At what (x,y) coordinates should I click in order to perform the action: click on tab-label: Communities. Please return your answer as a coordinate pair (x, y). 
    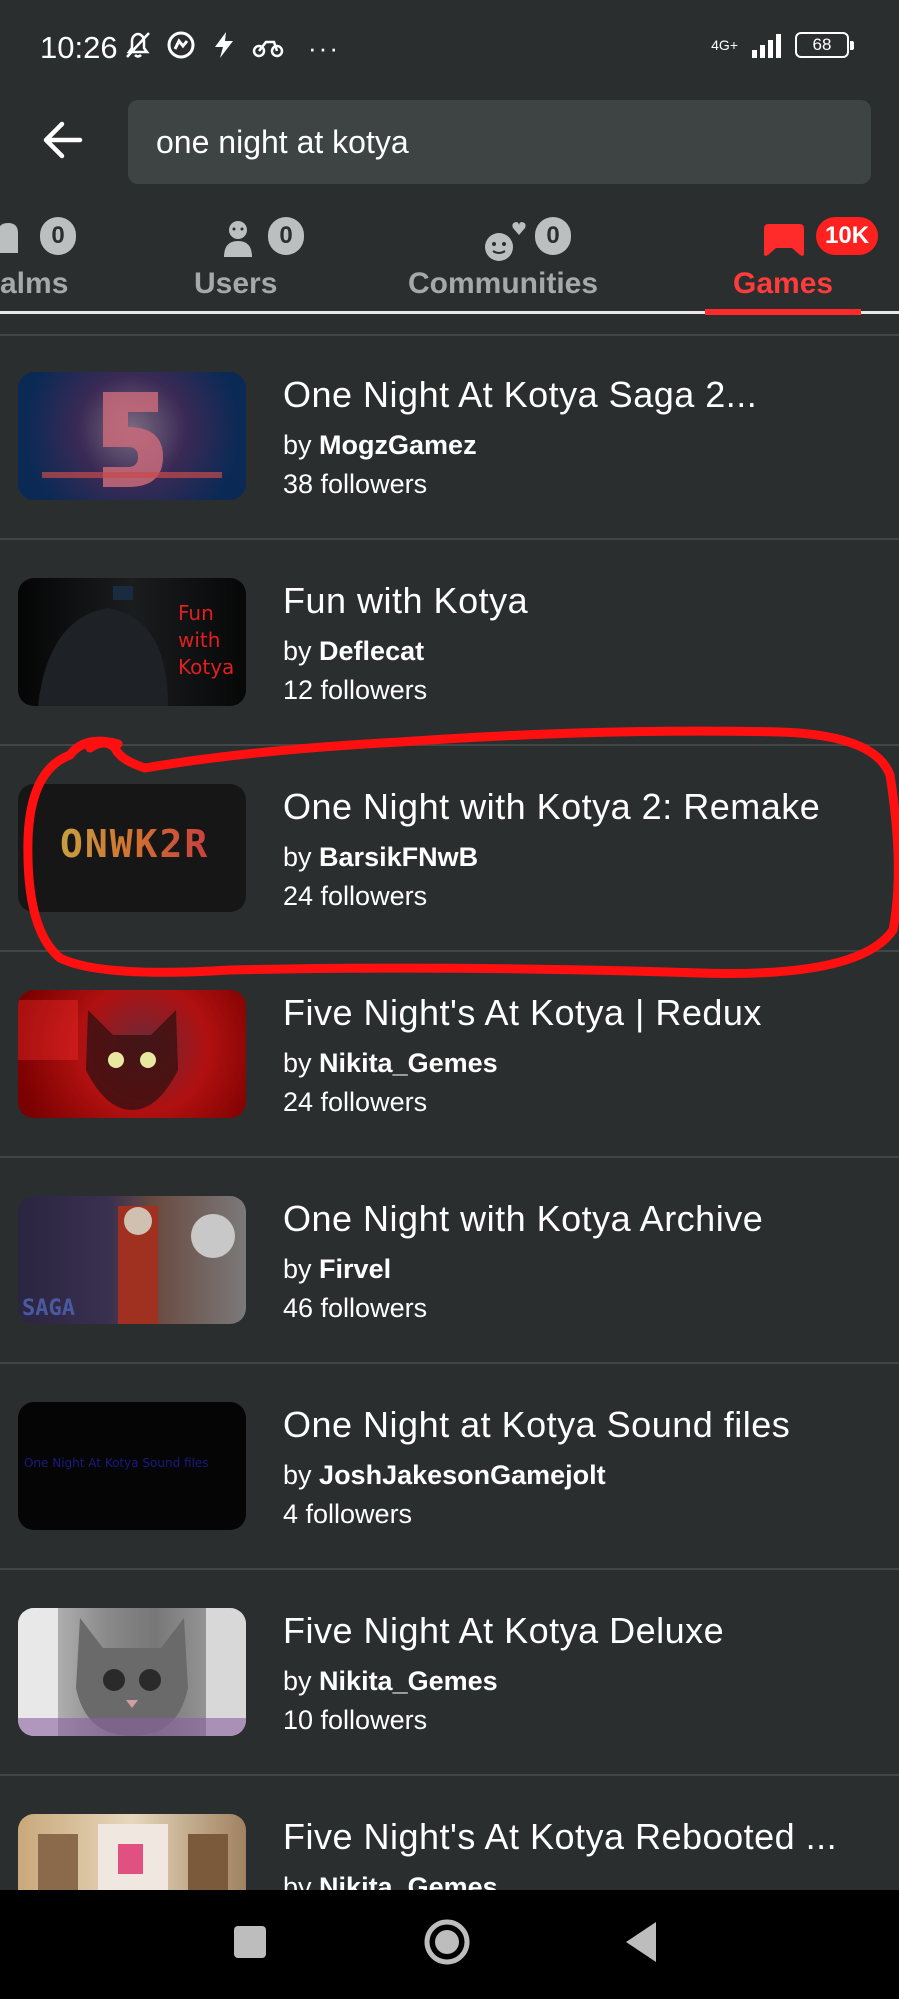
    Looking at the image, I should click on (503, 283).